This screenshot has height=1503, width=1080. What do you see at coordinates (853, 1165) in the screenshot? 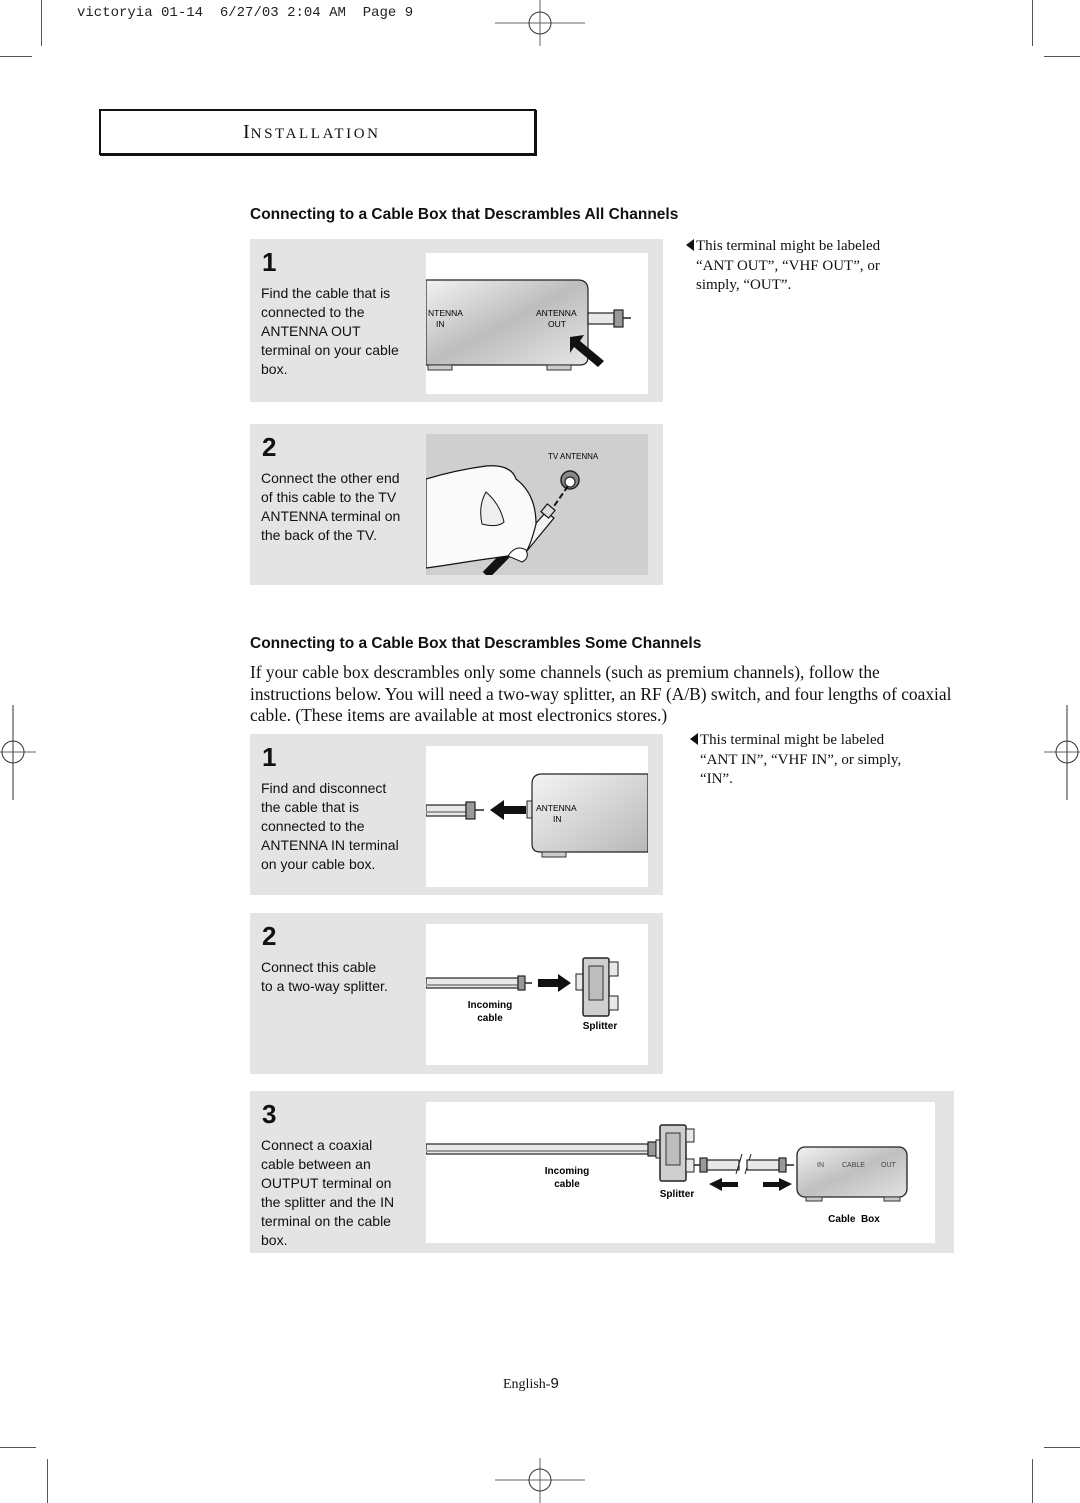
I see `illustration-label: CABLE` at bounding box center [853, 1165].